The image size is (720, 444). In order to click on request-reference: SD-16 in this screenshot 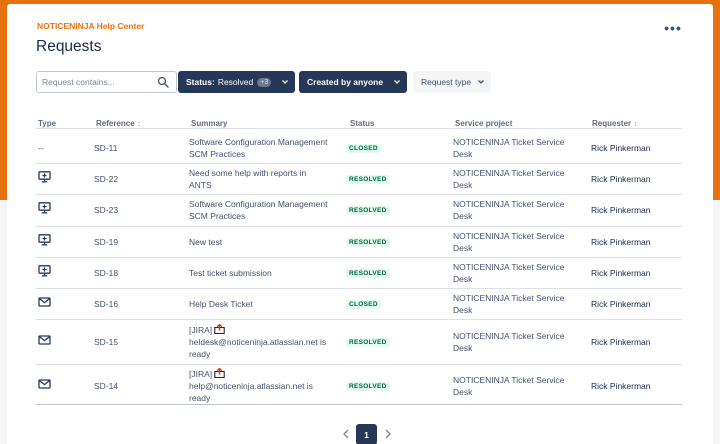, I will do `click(106, 304)`.